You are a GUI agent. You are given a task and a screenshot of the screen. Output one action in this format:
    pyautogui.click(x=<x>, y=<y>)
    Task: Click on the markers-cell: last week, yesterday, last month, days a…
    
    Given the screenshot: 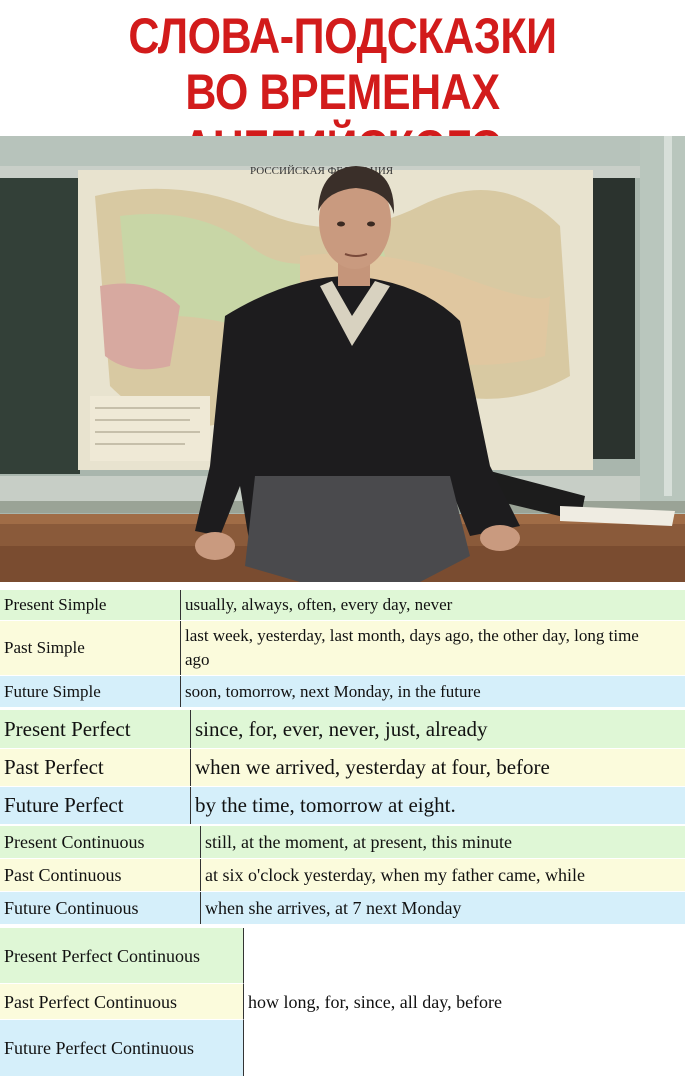 What is the action you would take?
    pyautogui.click(x=433, y=648)
    